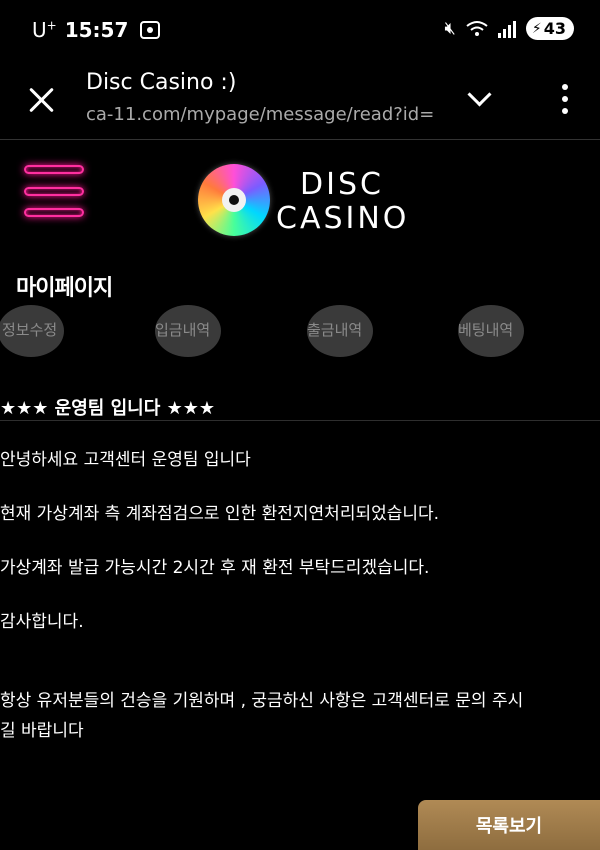 Image resolution: width=600 pixels, height=850 pixels. What do you see at coordinates (161, 82) in the screenshot?
I see `page-title: Disc Casino :)` at bounding box center [161, 82].